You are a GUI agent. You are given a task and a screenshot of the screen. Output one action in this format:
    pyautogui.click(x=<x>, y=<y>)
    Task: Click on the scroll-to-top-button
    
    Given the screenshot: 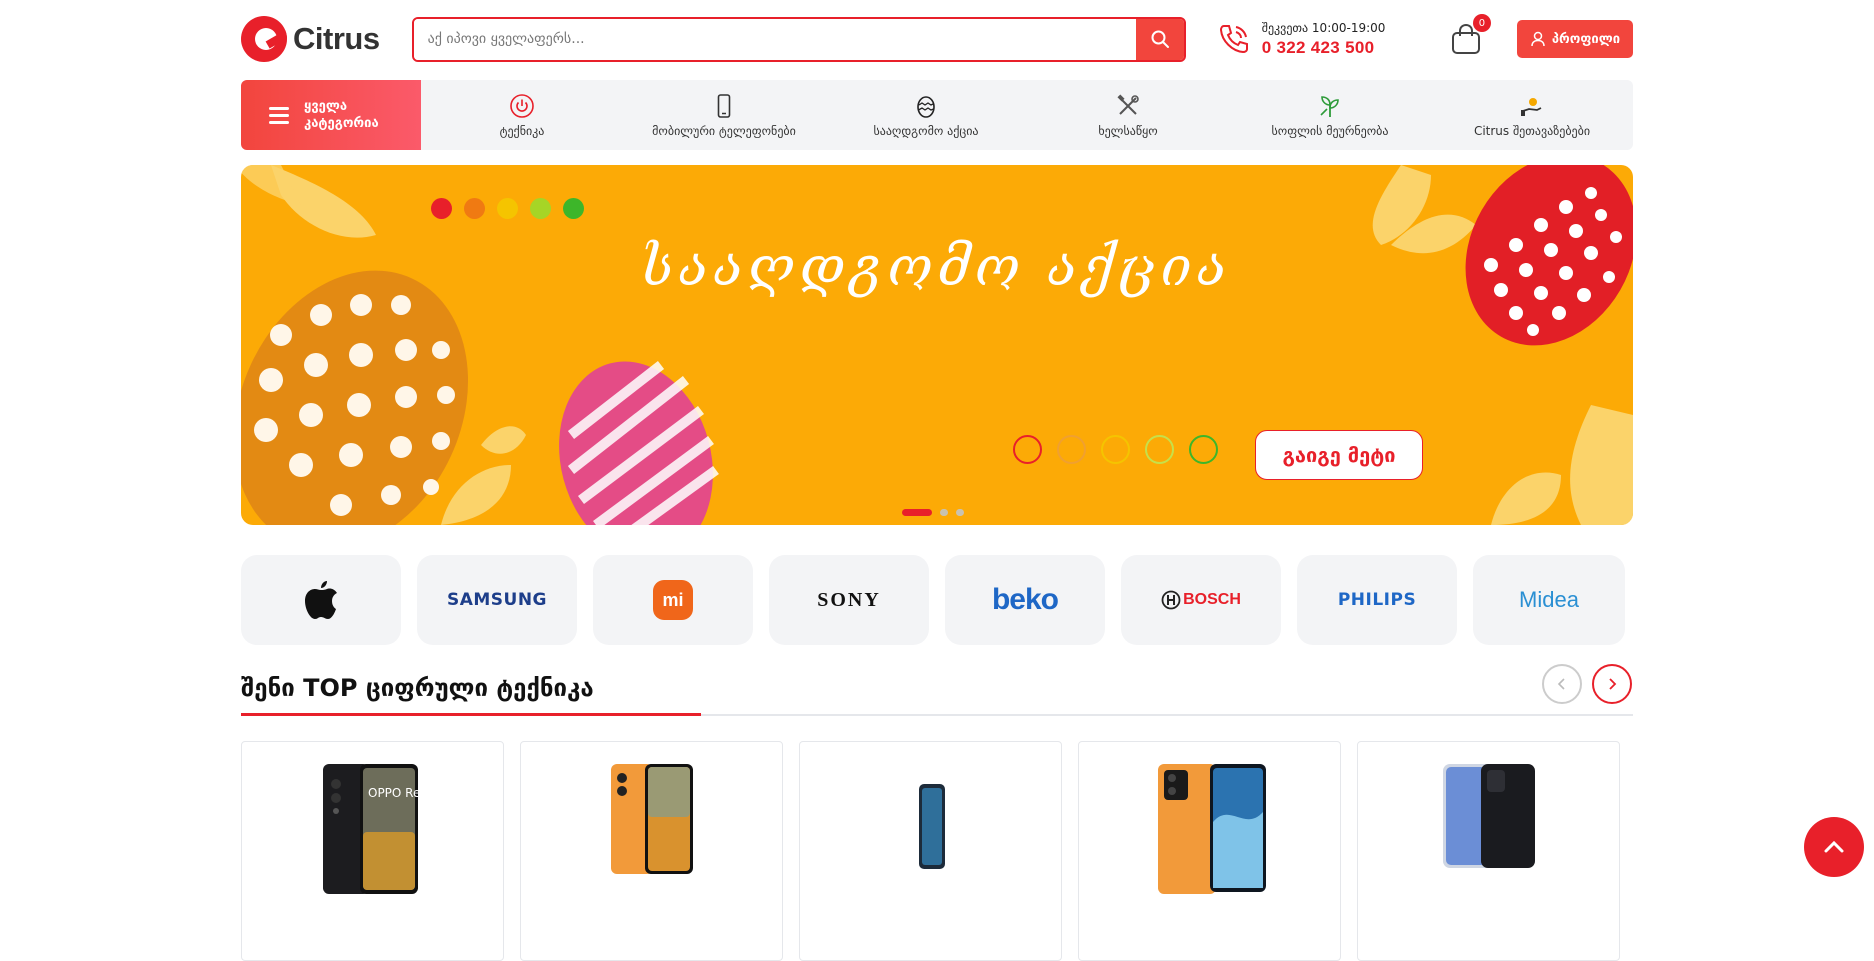 What is the action you would take?
    pyautogui.click(x=1834, y=847)
    